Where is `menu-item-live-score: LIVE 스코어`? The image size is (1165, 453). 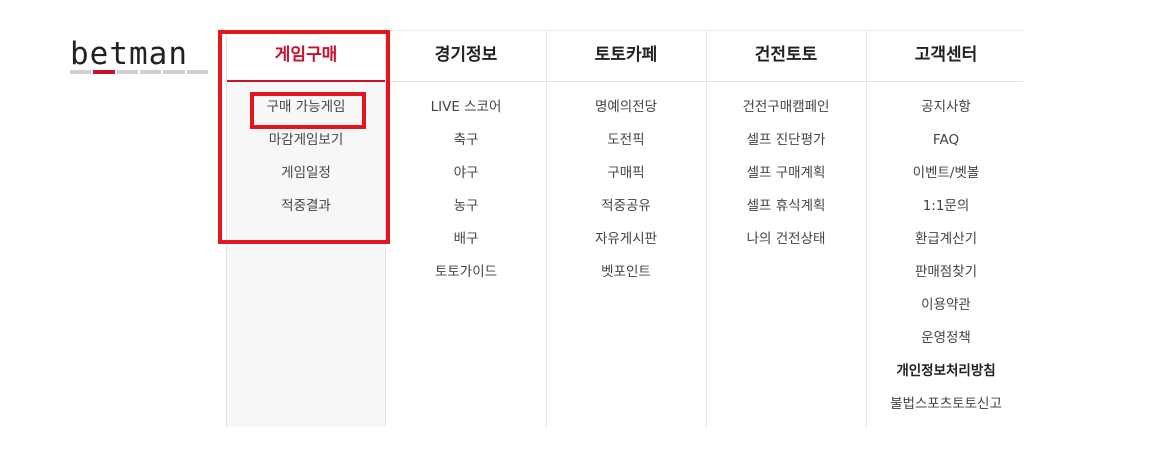 menu-item-live-score: LIVE 스코어 is located at coordinates (466, 110).